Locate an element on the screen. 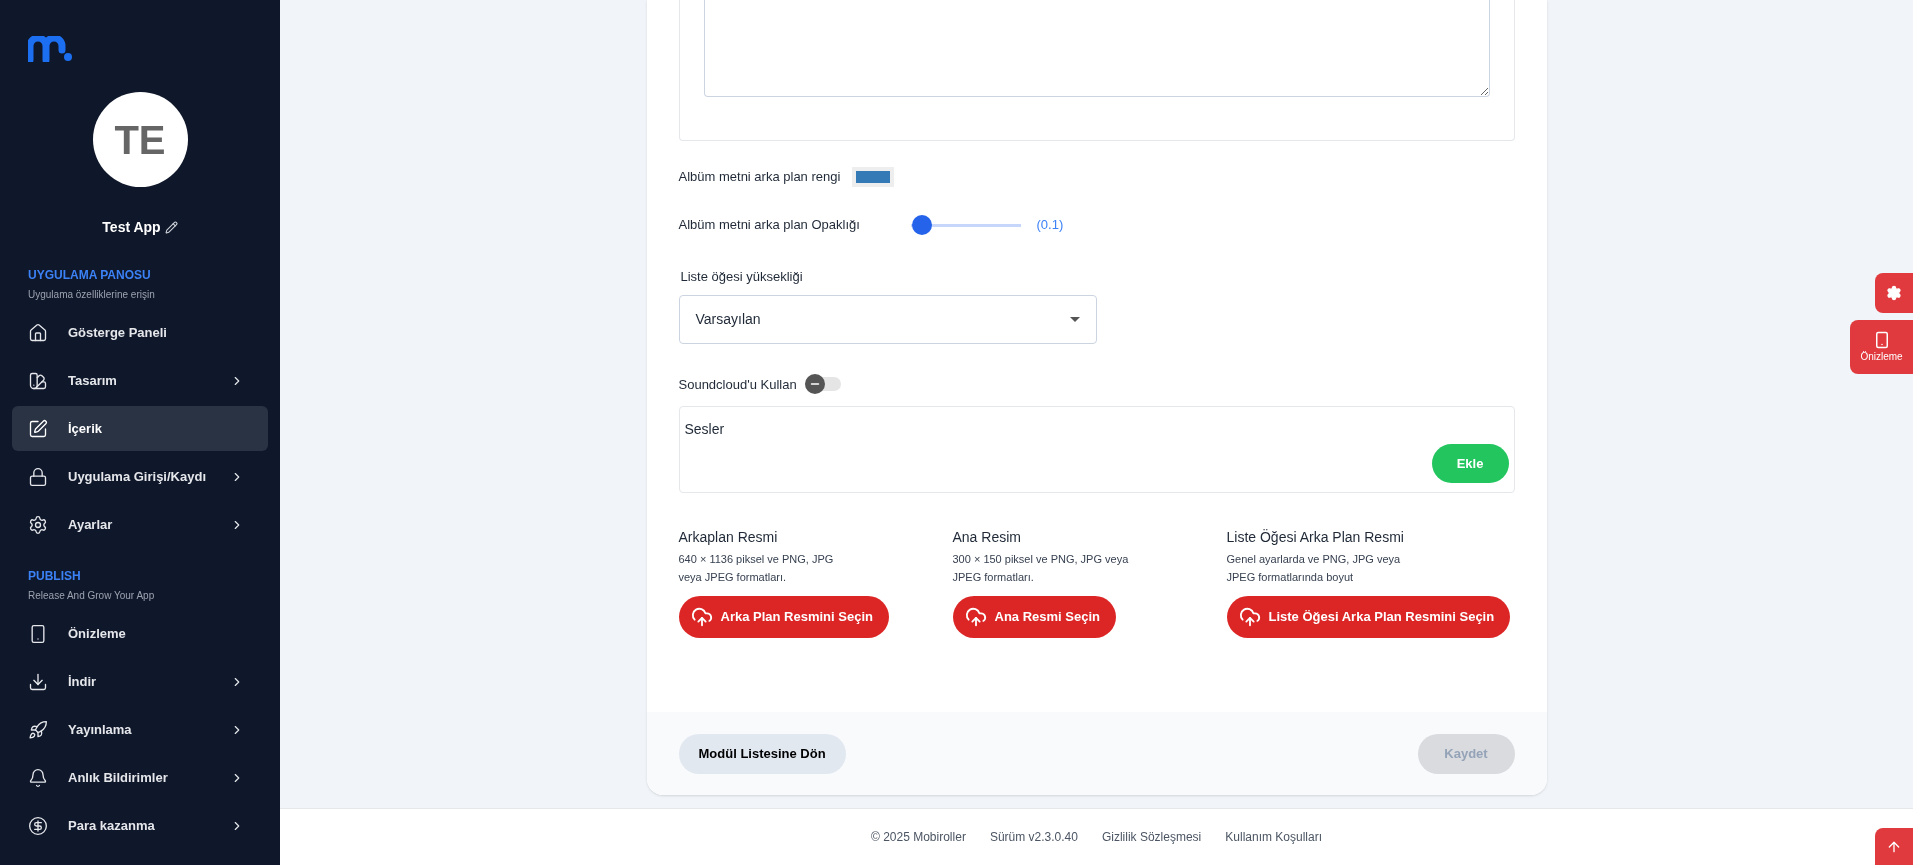 This screenshot has height=865, width=1913. upload-title: Ana Resim is located at coordinates (986, 537).